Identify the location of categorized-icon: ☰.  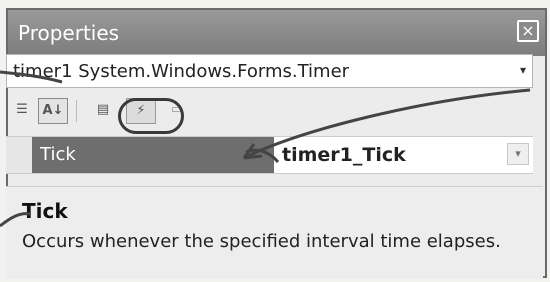
(22, 111).